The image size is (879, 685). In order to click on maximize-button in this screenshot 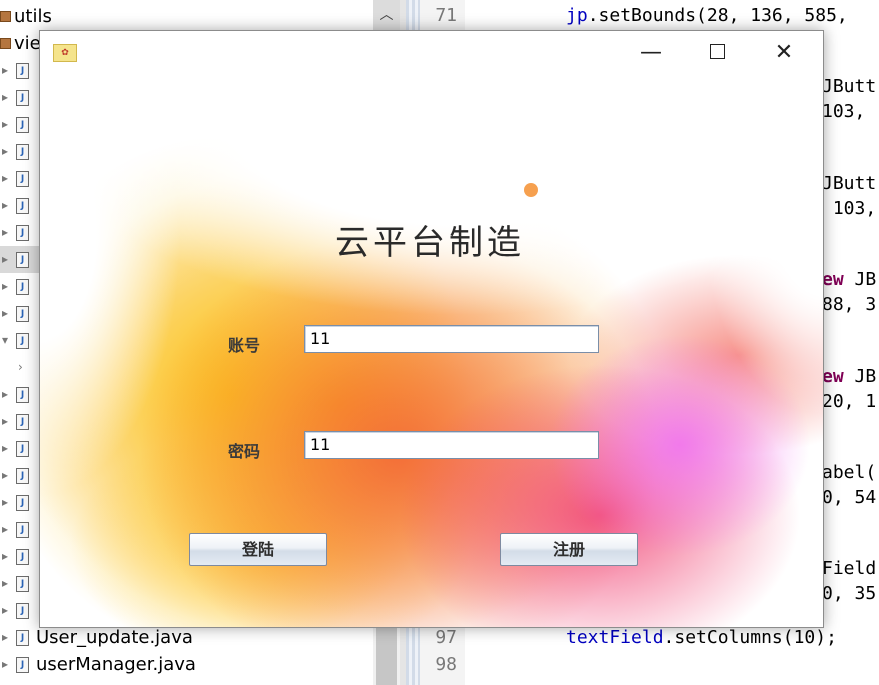, I will do `click(717, 53)`.